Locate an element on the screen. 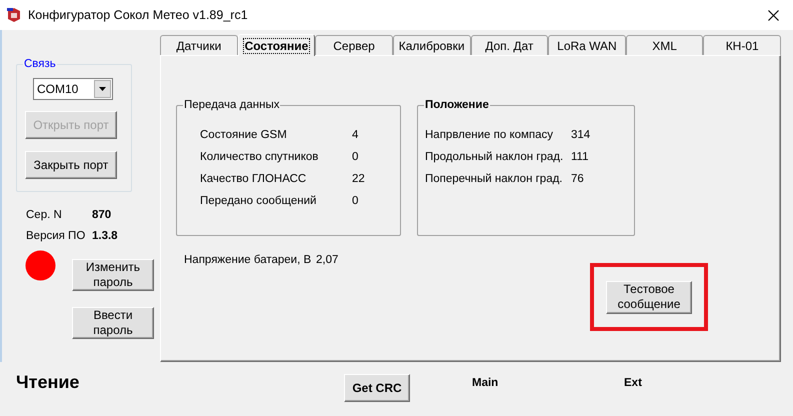 Image resolution: width=793 pixels, height=416 pixels. field-value: 2,07 is located at coordinates (328, 260).